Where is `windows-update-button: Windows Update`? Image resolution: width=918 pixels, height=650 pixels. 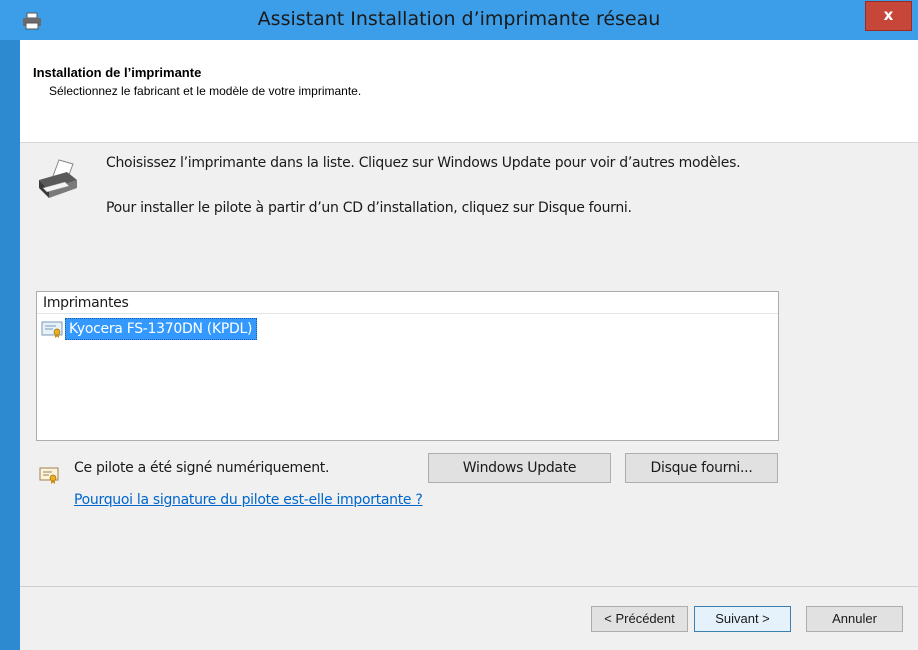 windows-update-button: Windows Update is located at coordinates (519, 468).